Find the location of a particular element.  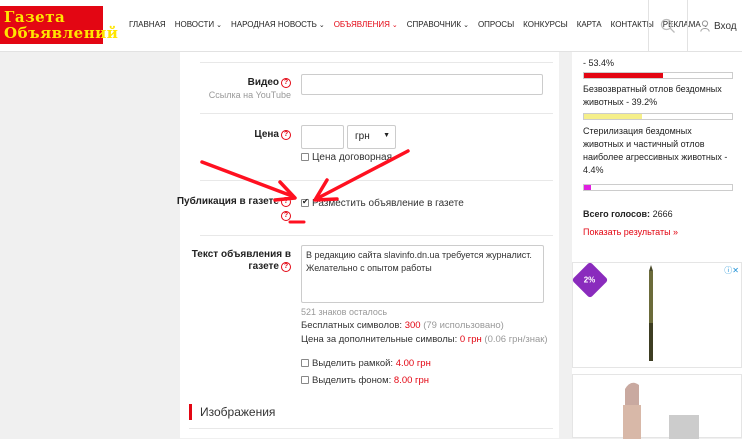

images-section-title: Изображения is located at coordinates (232, 412).